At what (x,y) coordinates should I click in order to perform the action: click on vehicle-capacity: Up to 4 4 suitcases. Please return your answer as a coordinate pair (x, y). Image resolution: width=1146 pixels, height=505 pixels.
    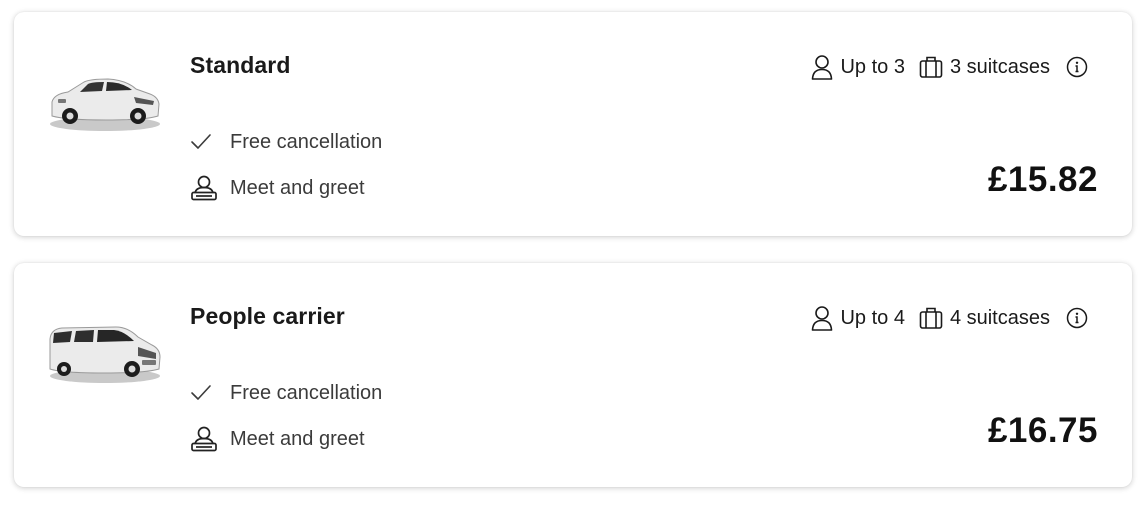
    Looking at the image, I should click on (949, 318).